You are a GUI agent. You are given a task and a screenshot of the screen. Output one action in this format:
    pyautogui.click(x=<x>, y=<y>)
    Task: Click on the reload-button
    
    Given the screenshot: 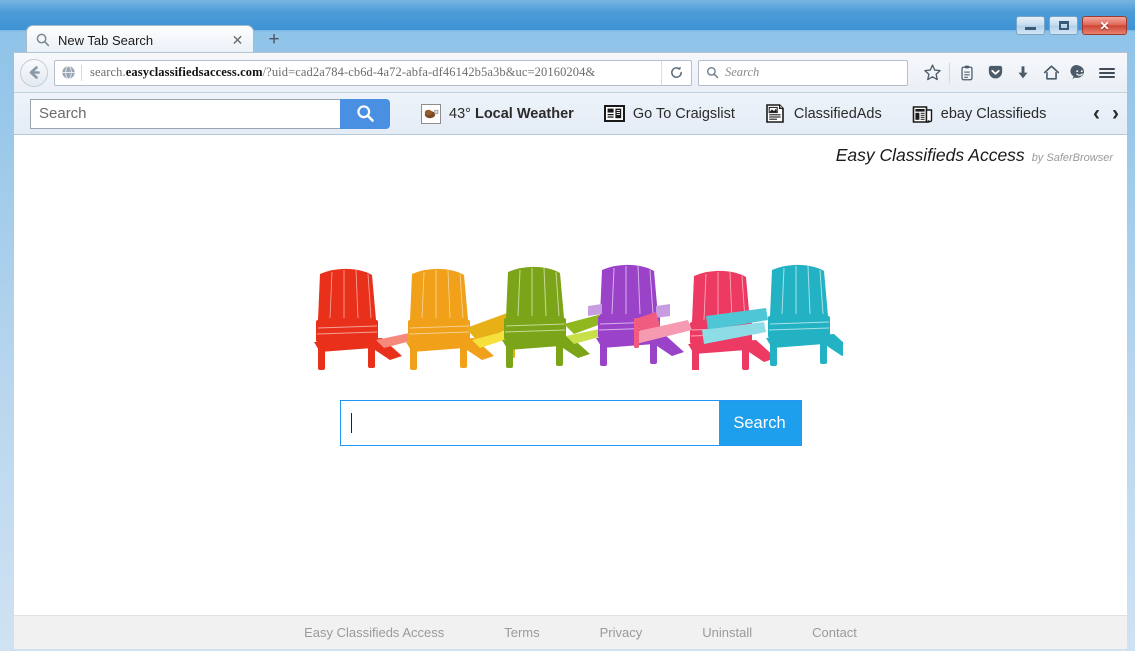 What is the action you would take?
    pyautogui.click(x=676, y=72)
    